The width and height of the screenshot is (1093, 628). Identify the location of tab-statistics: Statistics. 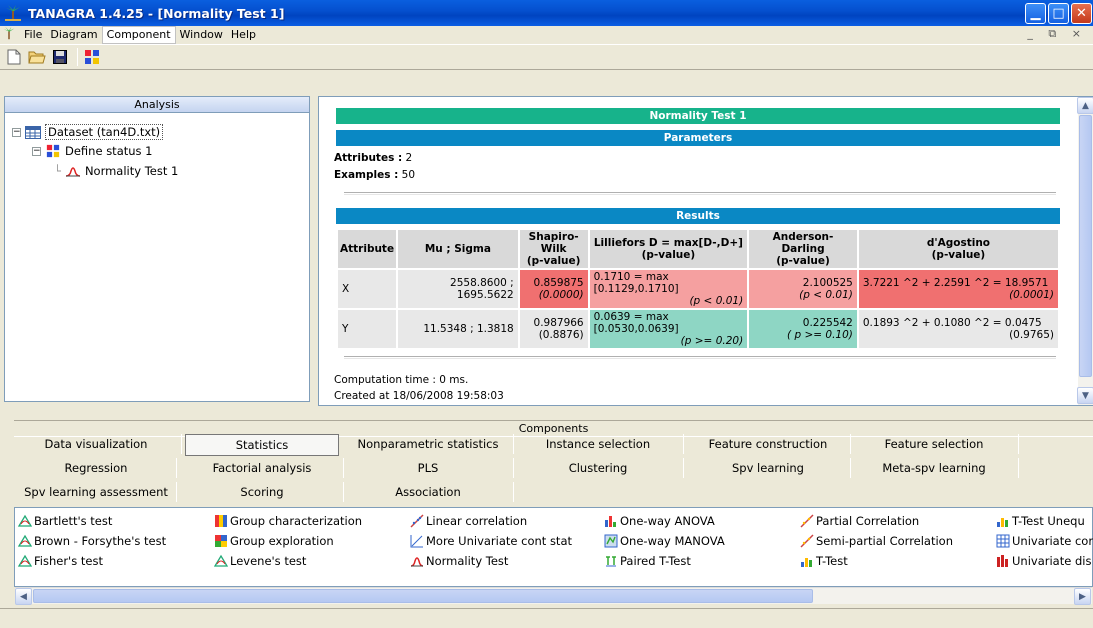
(262, 445).